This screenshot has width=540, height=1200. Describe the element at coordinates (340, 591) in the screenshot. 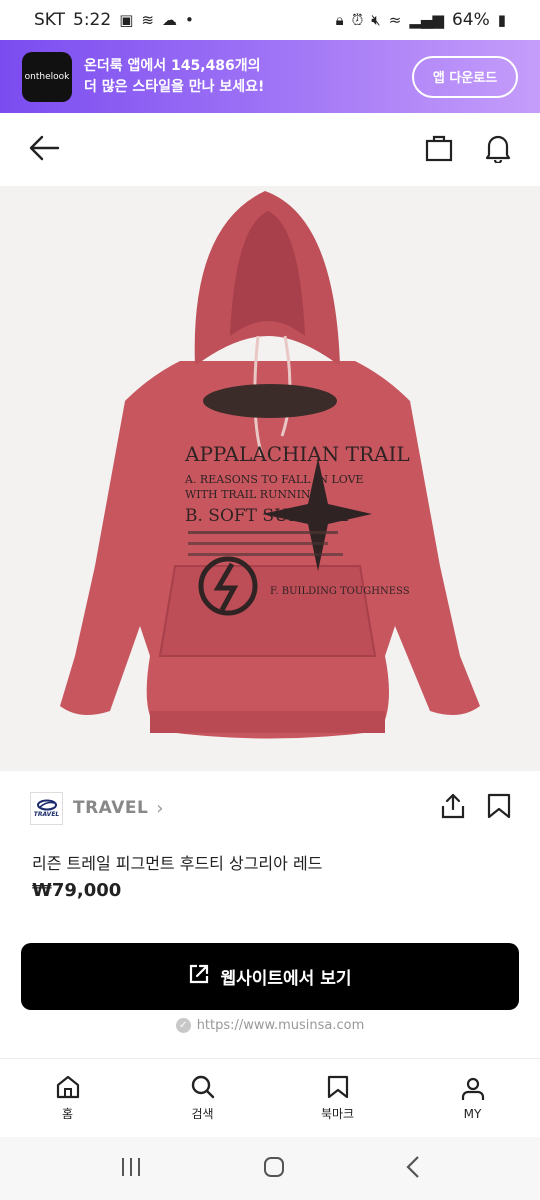

I see `print-line-4: F. BUILDING TOUGHNESS` at that location.